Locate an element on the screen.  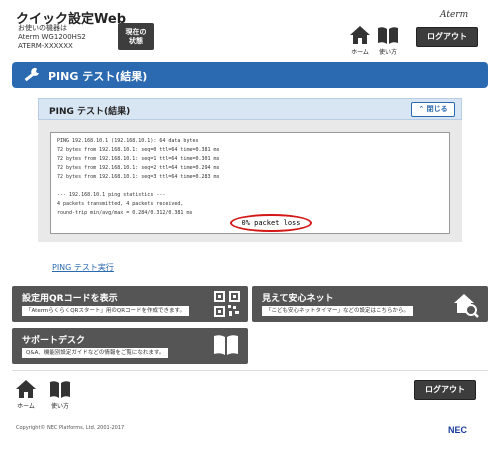
packet-loss-highlight: 0% packet loss is located at coordinates (271, 223).